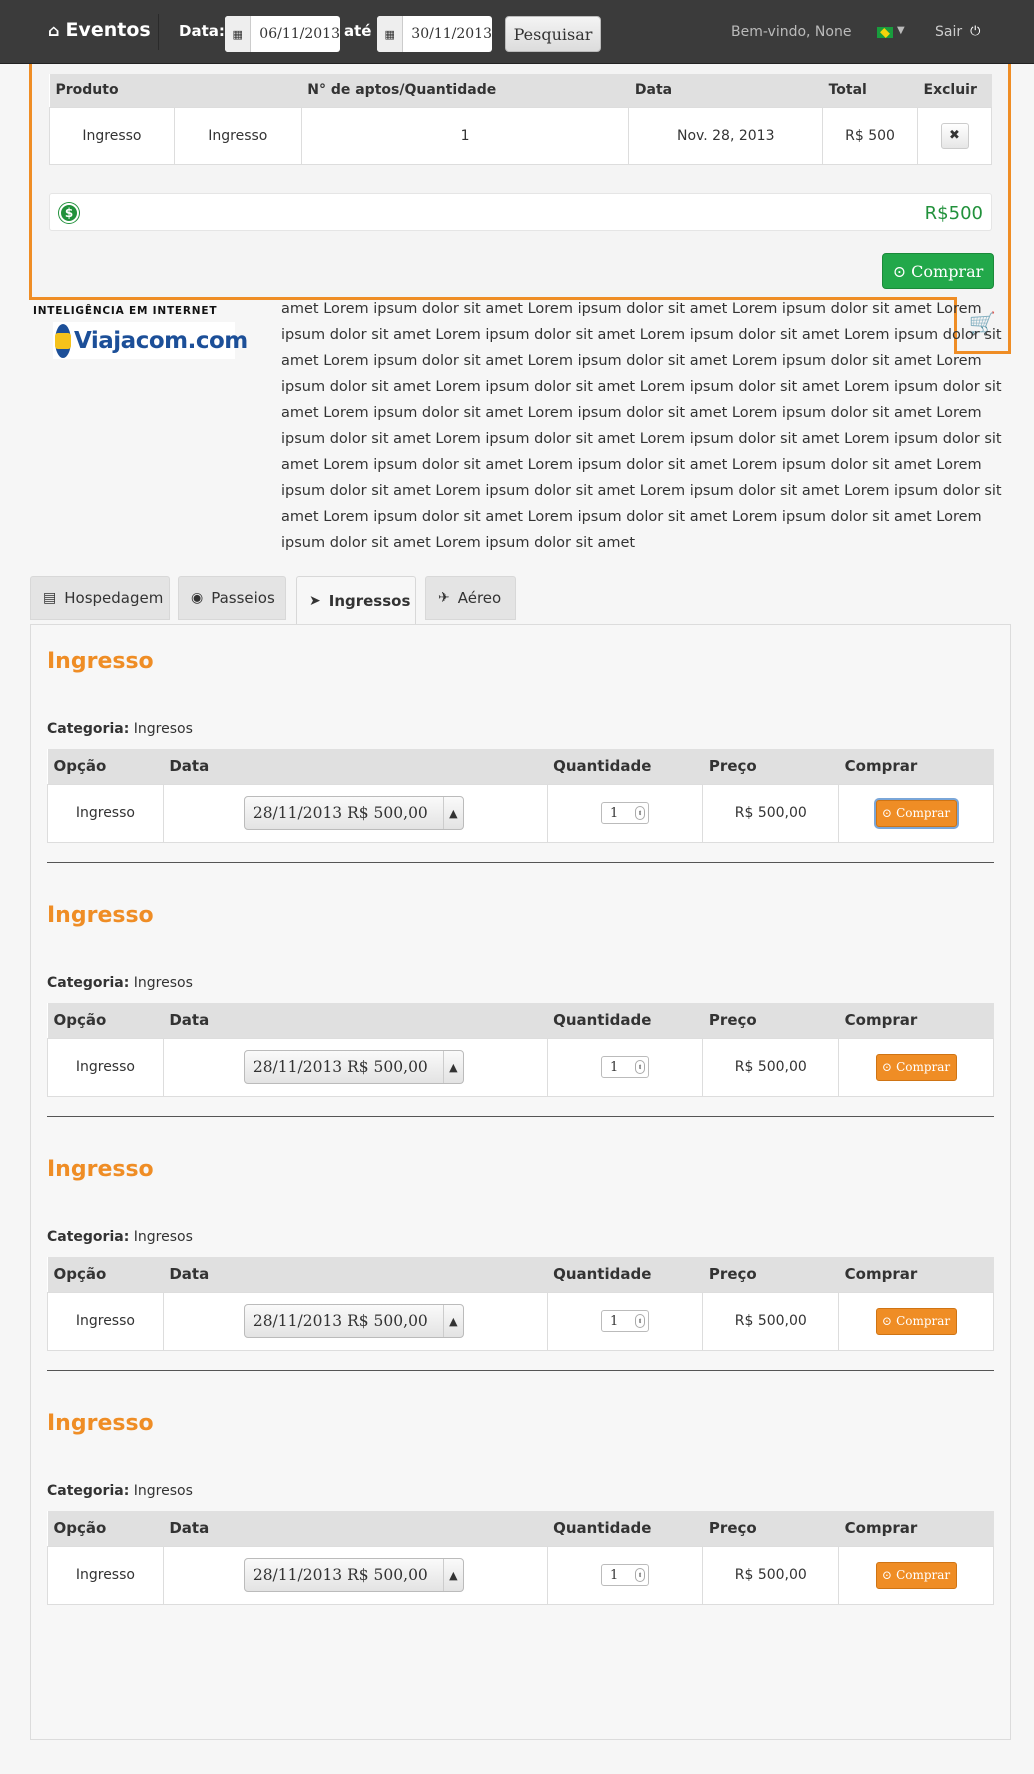  I want to click on tab-label: Hospedagem, so click(114, 598).